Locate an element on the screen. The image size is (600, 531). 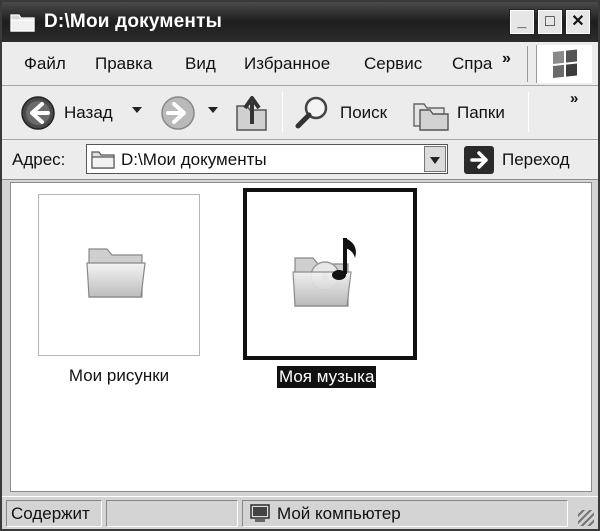
back-arrow-icon is located at coordinates (38, 113).